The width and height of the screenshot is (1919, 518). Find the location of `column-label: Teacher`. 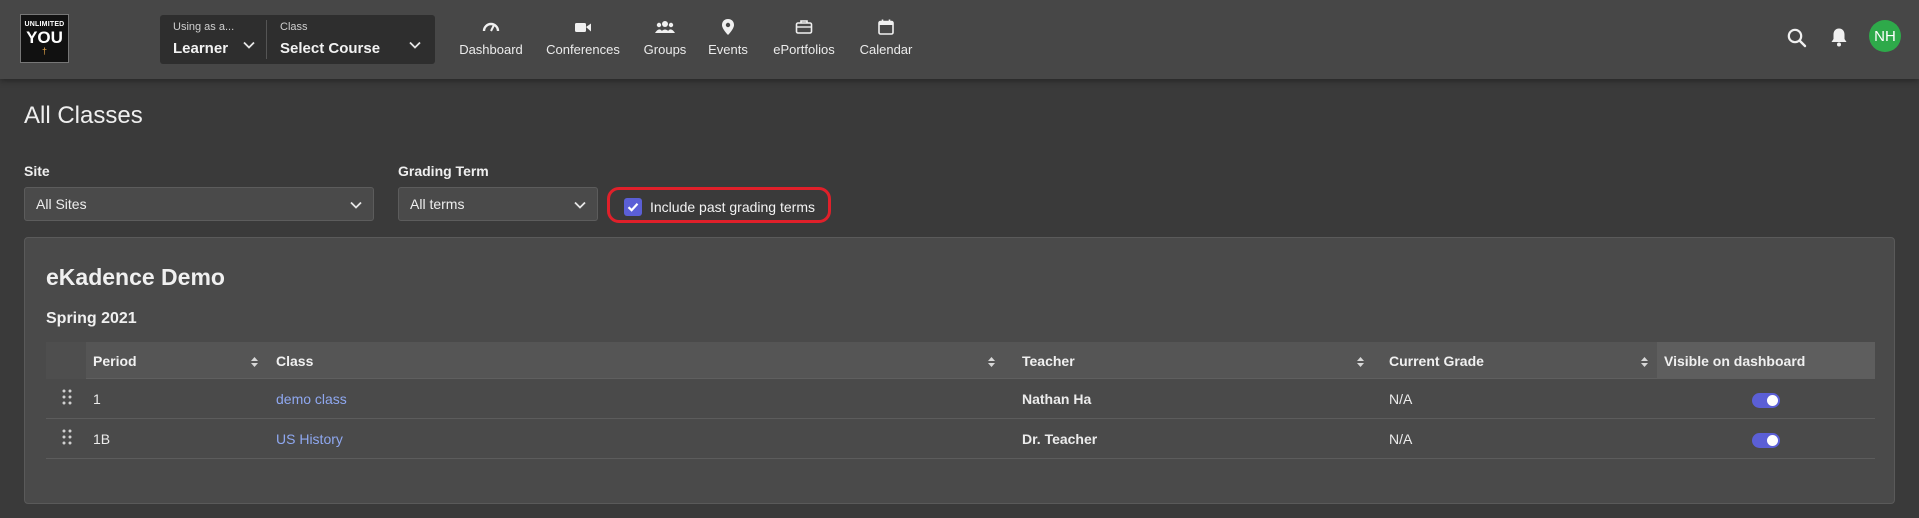

column-label: Teacher is located at coordinates (1048, 361).